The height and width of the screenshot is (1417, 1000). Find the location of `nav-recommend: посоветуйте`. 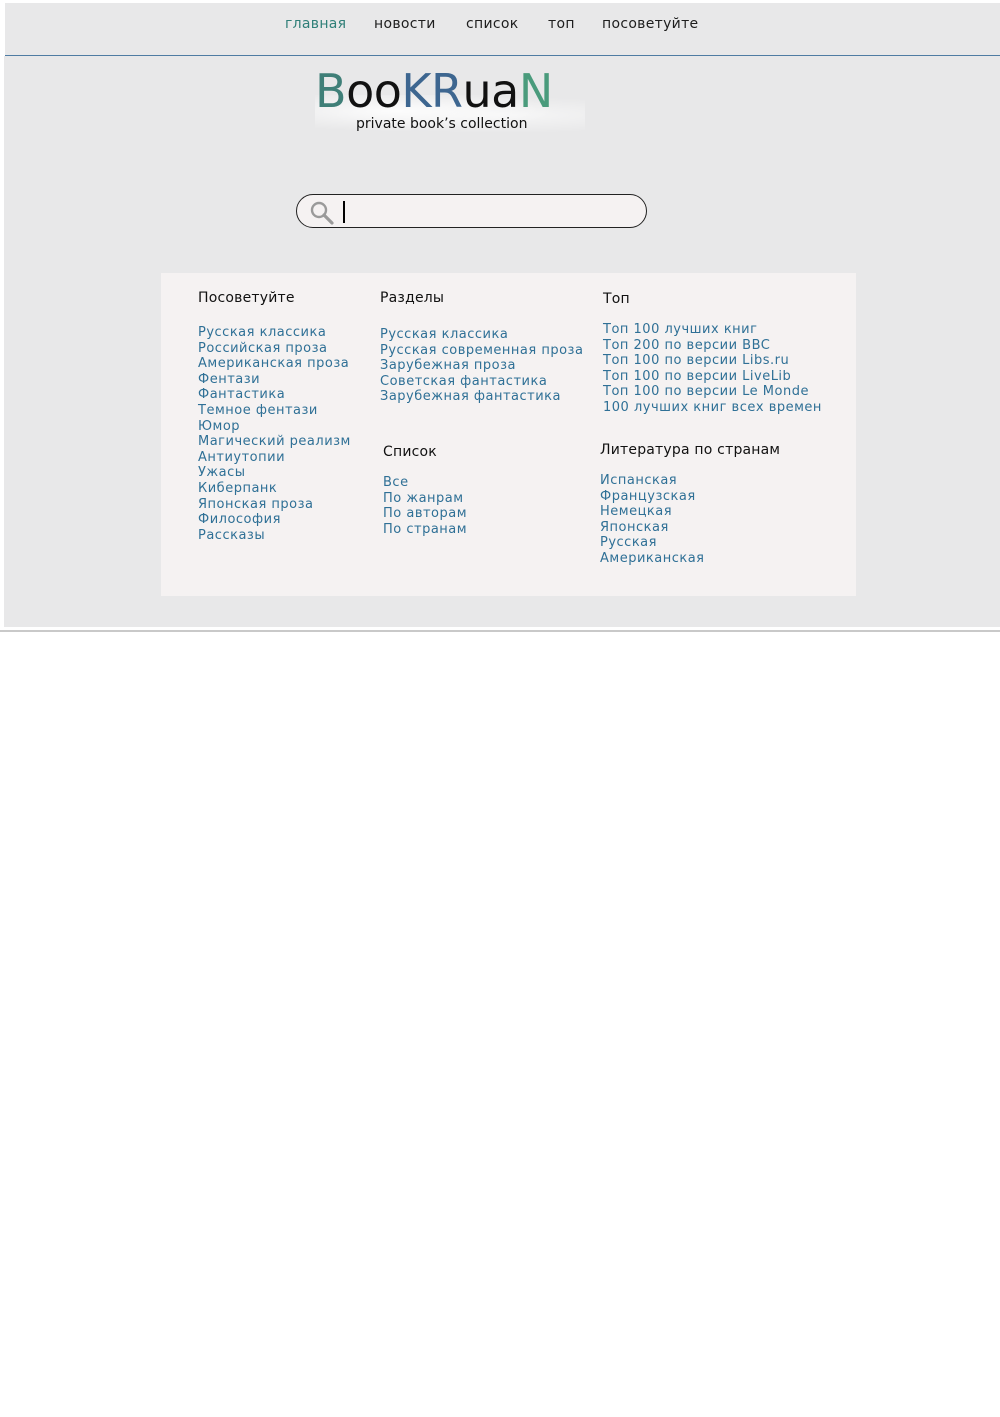

nav-recommend: посоветуйте is located at coordinates (650, 24).